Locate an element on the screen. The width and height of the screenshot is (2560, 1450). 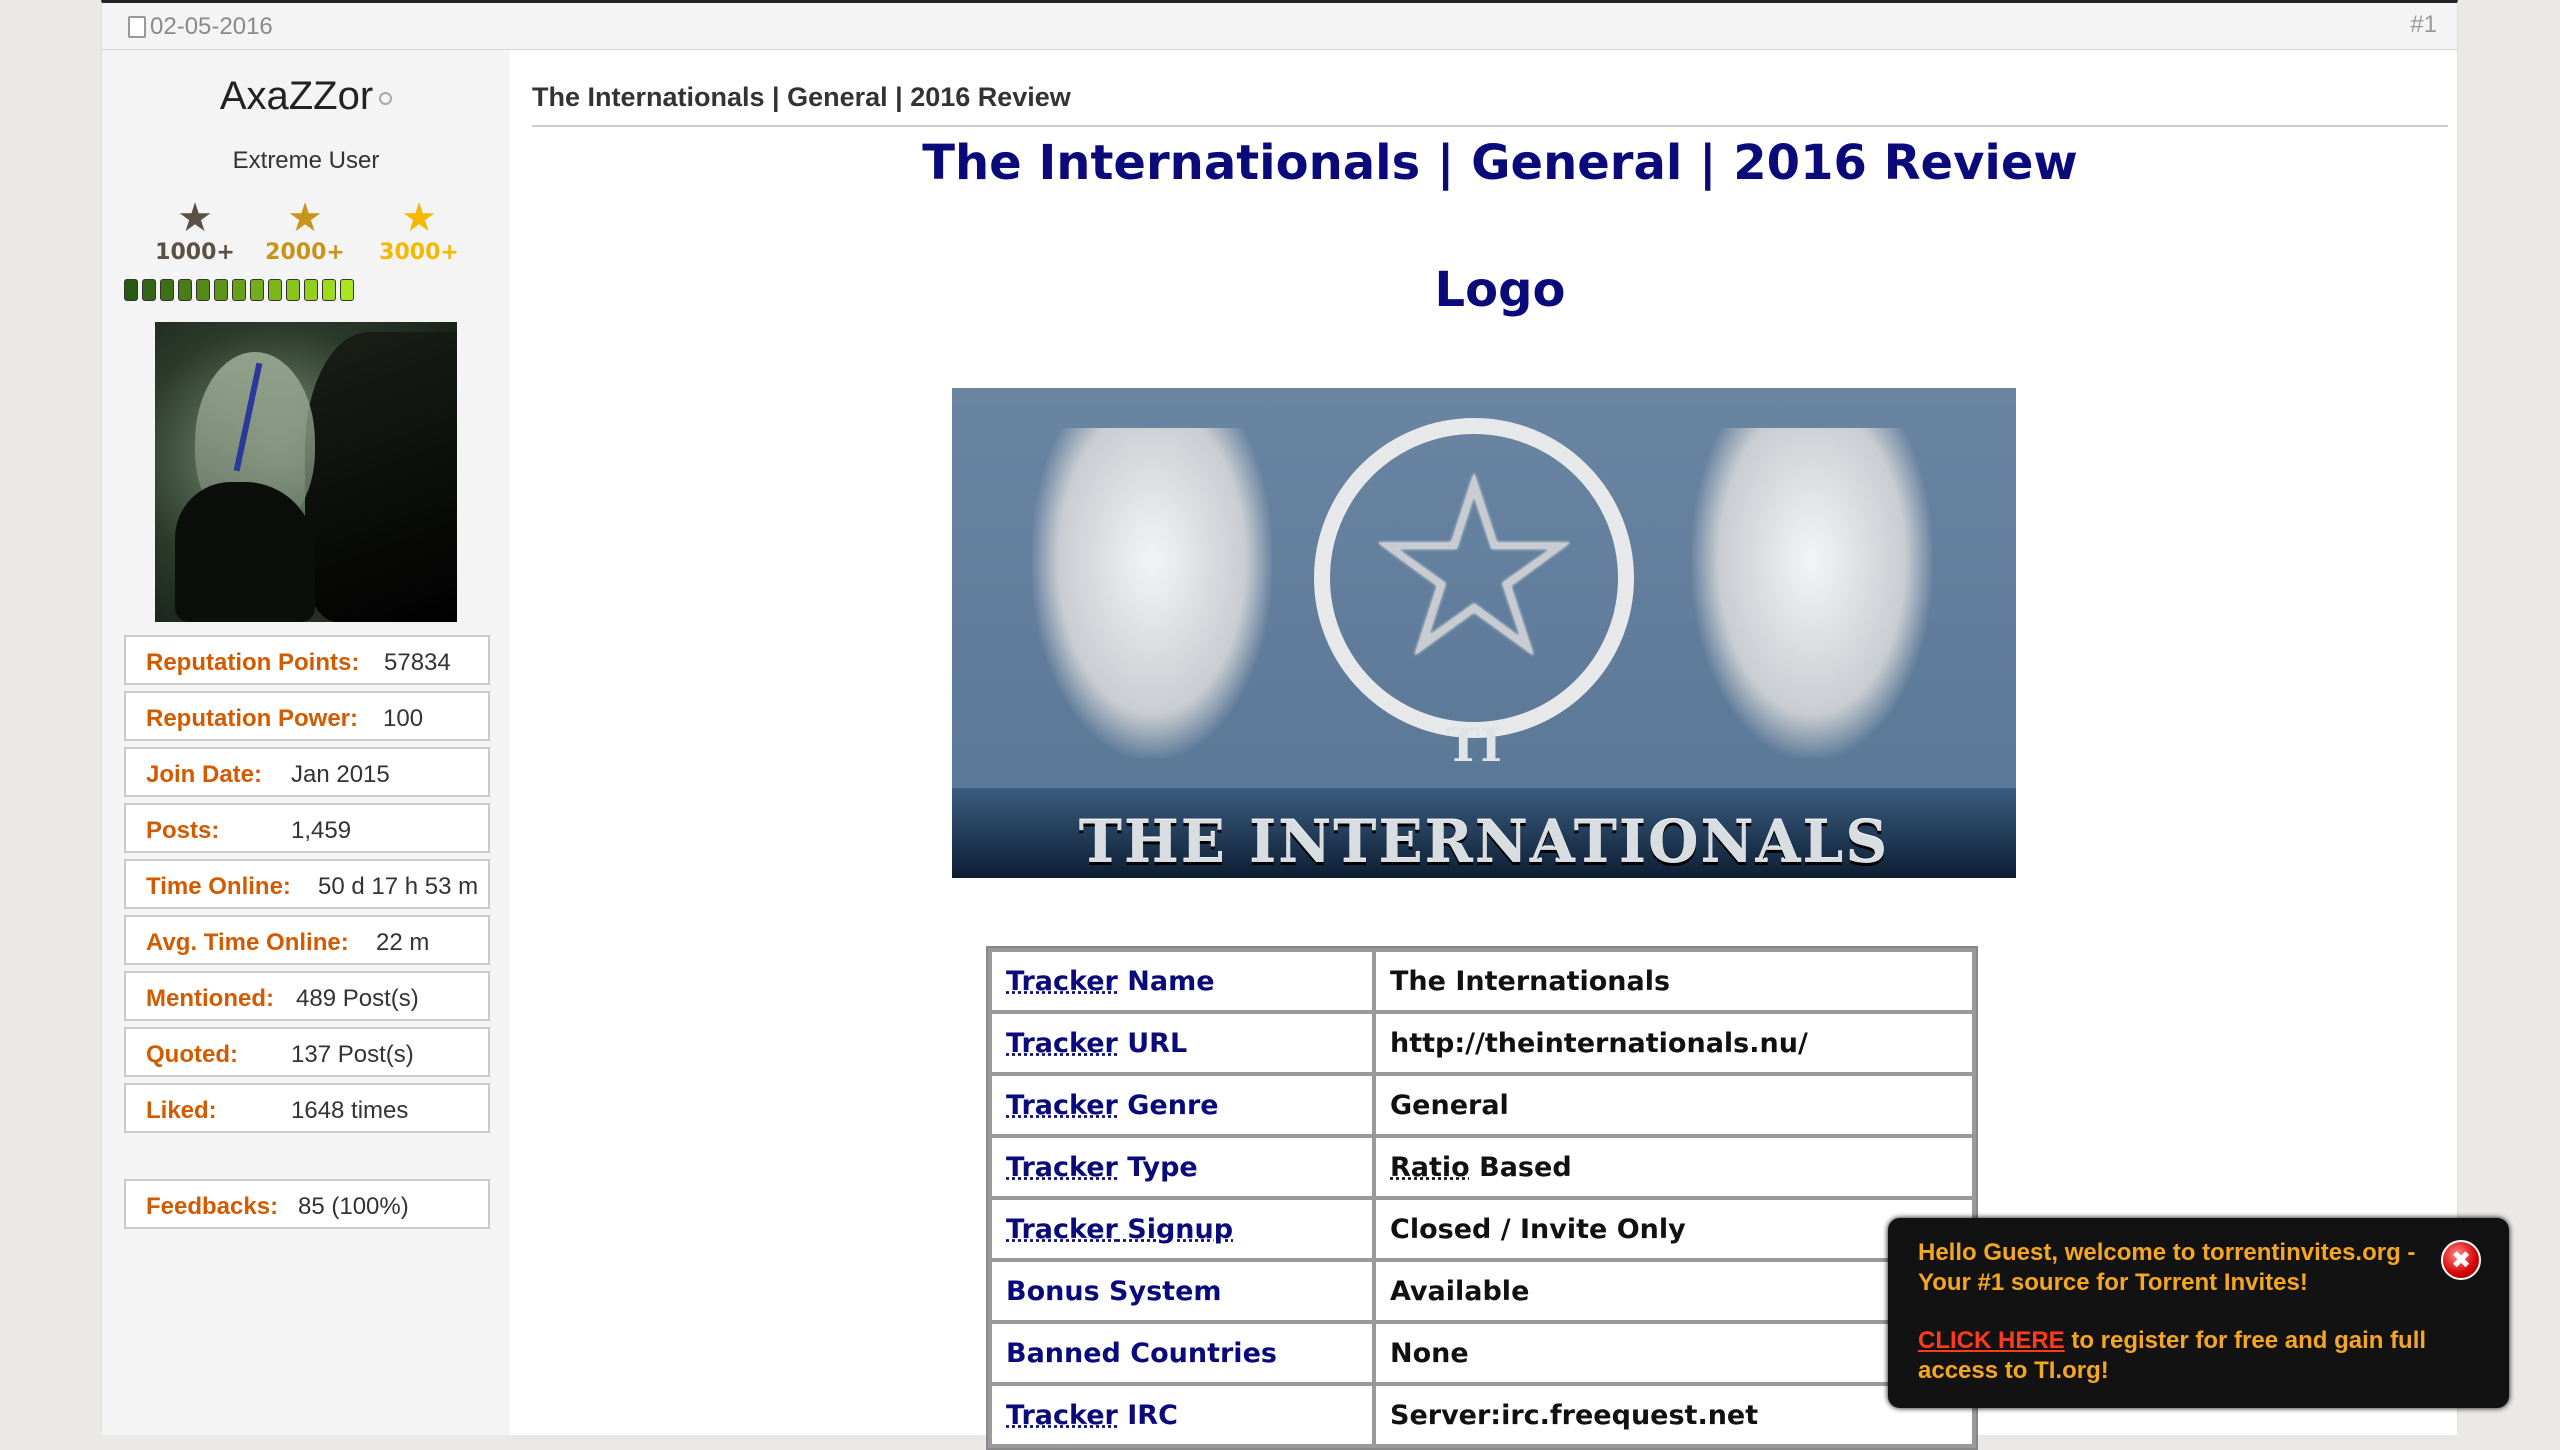
stat-posts: Posts: 1,459 is located at coordinates (307, 828).